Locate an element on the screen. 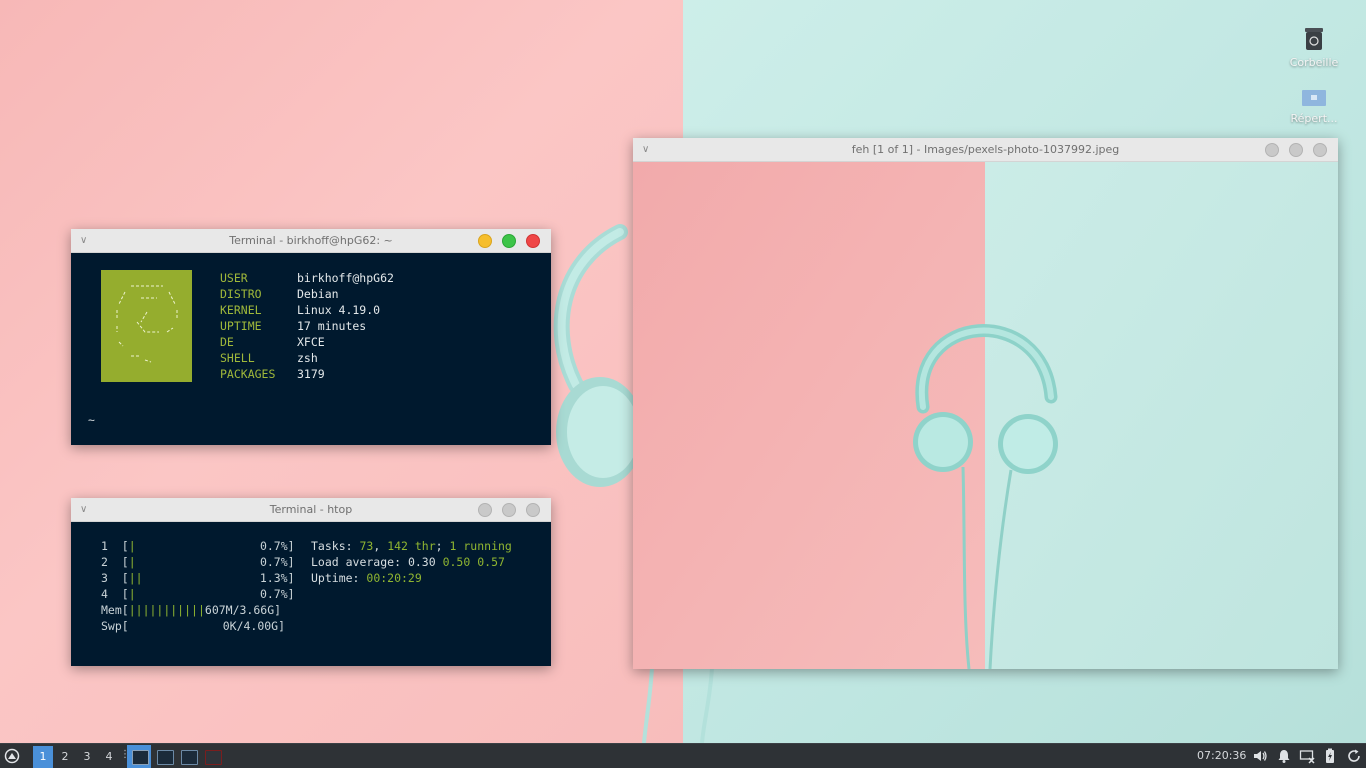  refresh-icon is located at coordinates (1354, 756).